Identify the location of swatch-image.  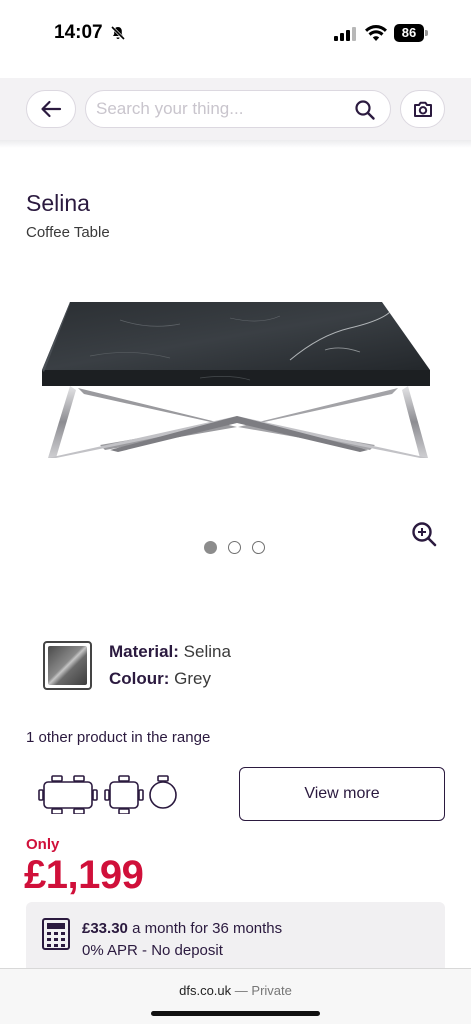
(67, 665).